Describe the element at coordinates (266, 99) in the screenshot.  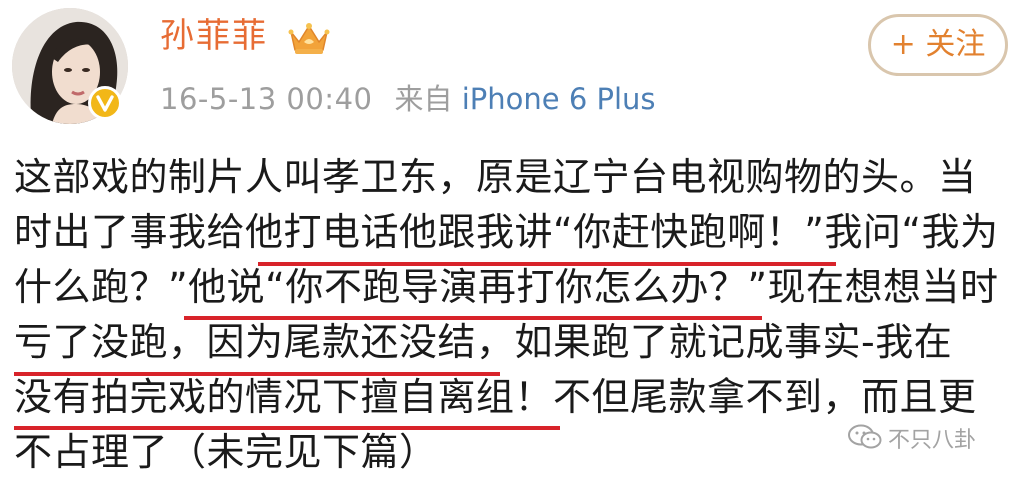
I see `post-timestamp: 16-5-13 00:40` at that location.